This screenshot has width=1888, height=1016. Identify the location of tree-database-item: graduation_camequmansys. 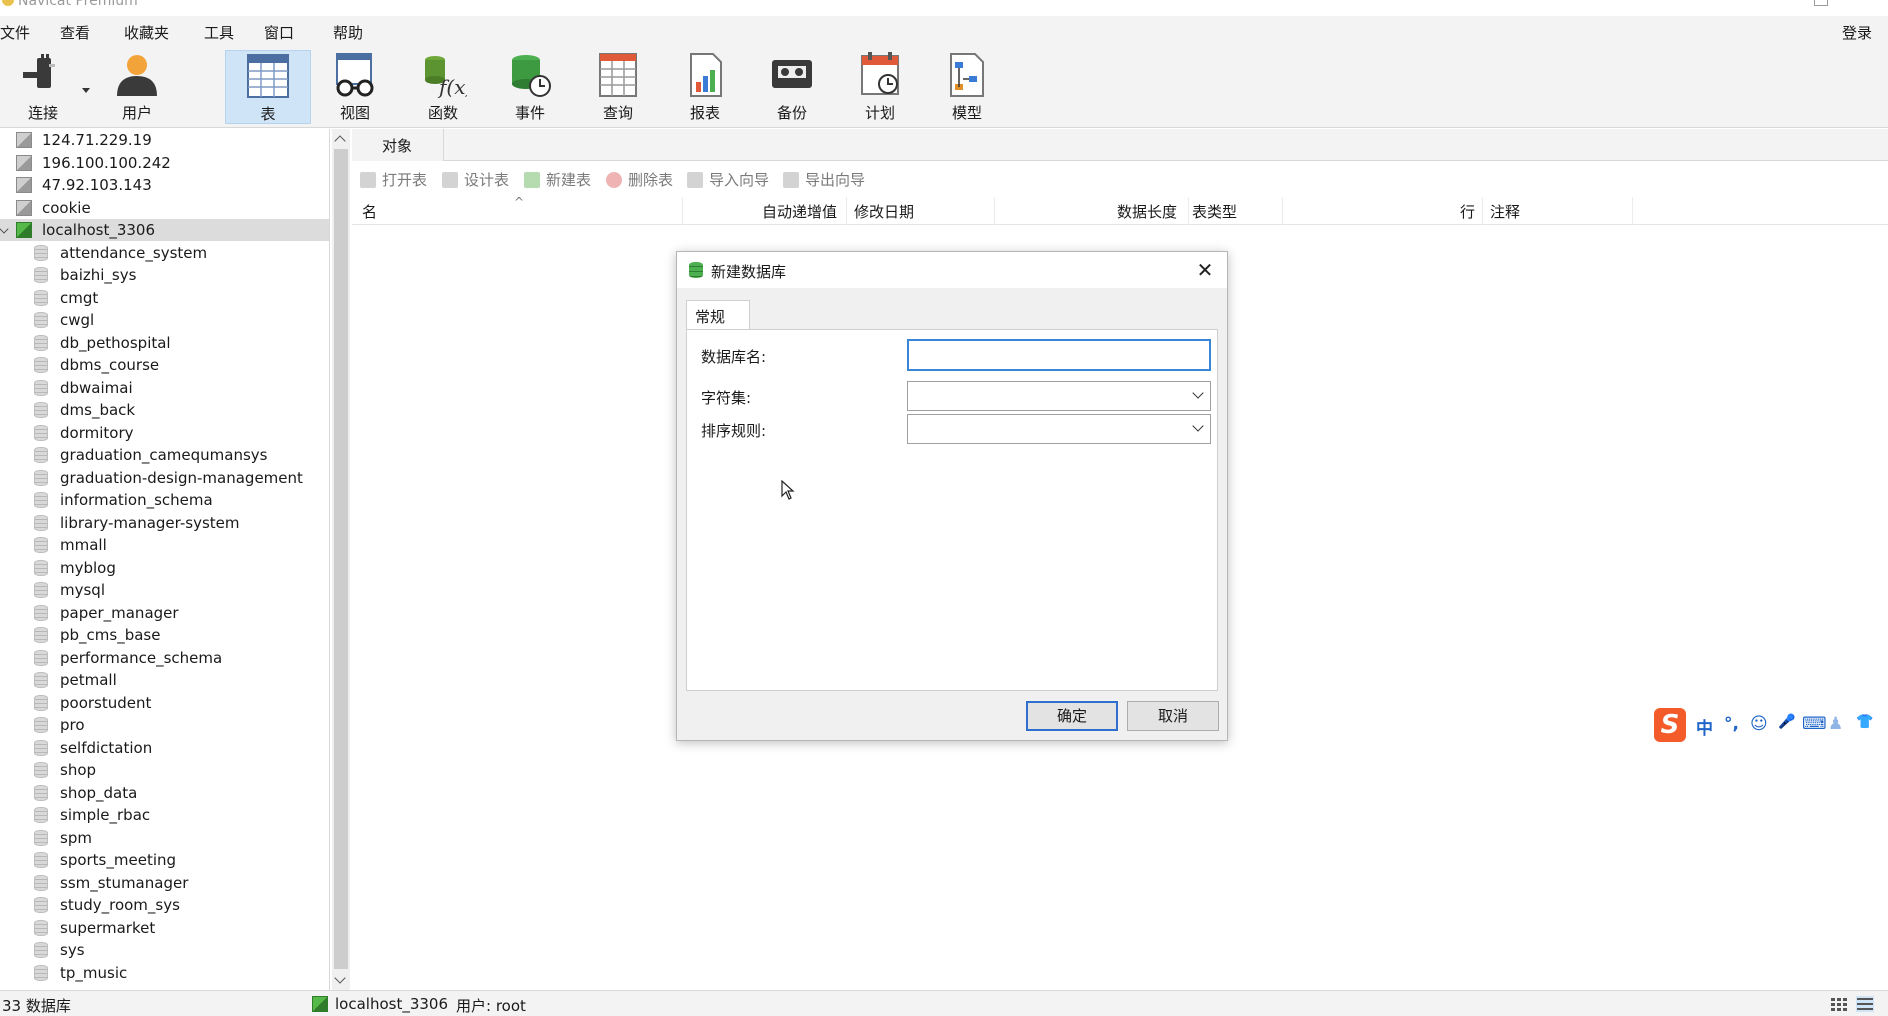
(164, 455).